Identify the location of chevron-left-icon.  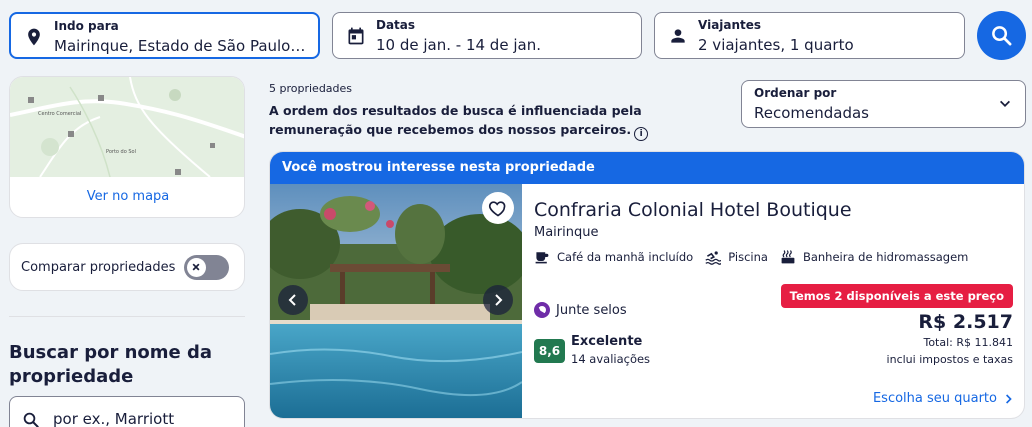
(292, 300).